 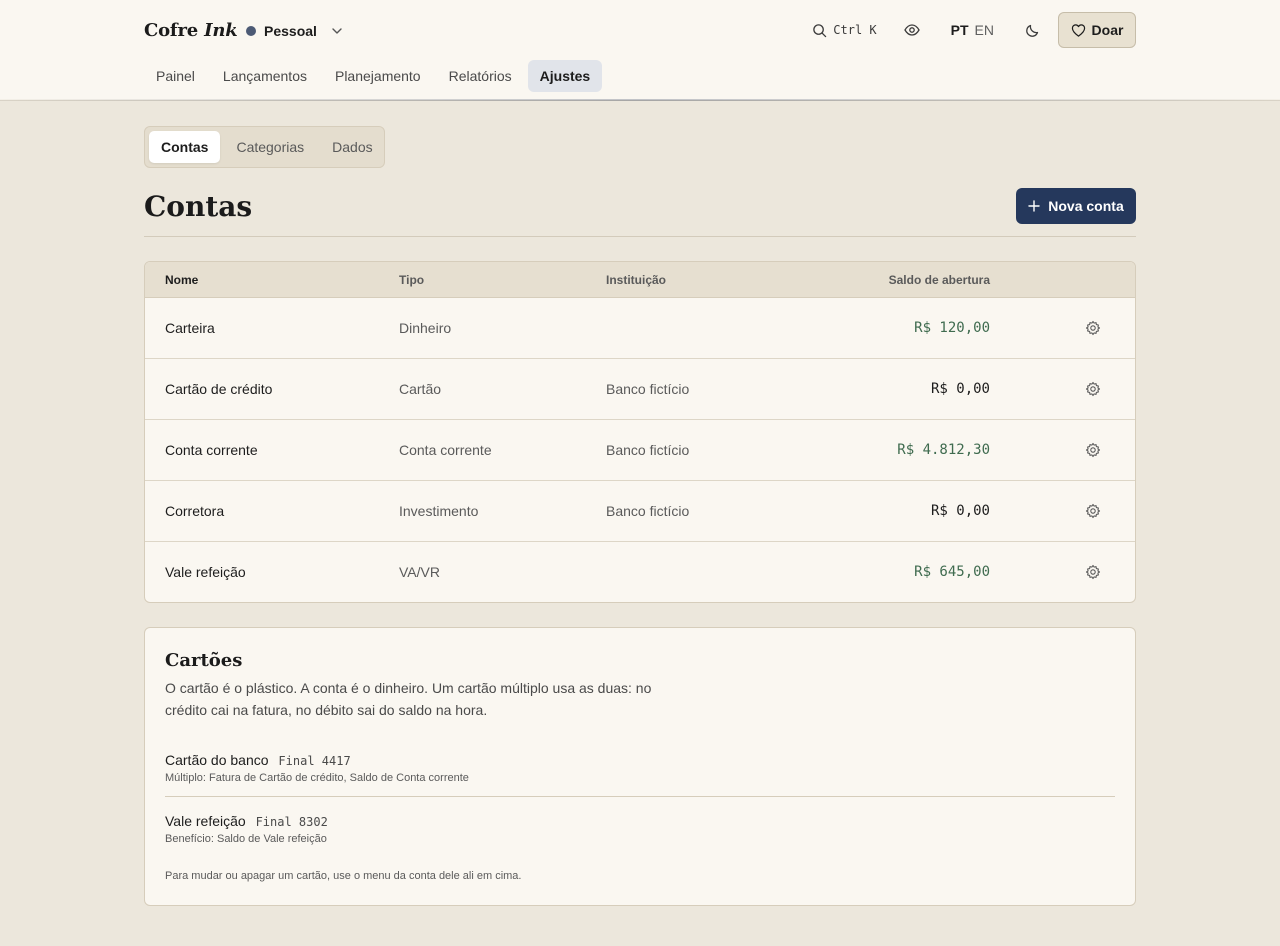 I want to click on tab-categorias: Categorias, so click(x=270, y=147).